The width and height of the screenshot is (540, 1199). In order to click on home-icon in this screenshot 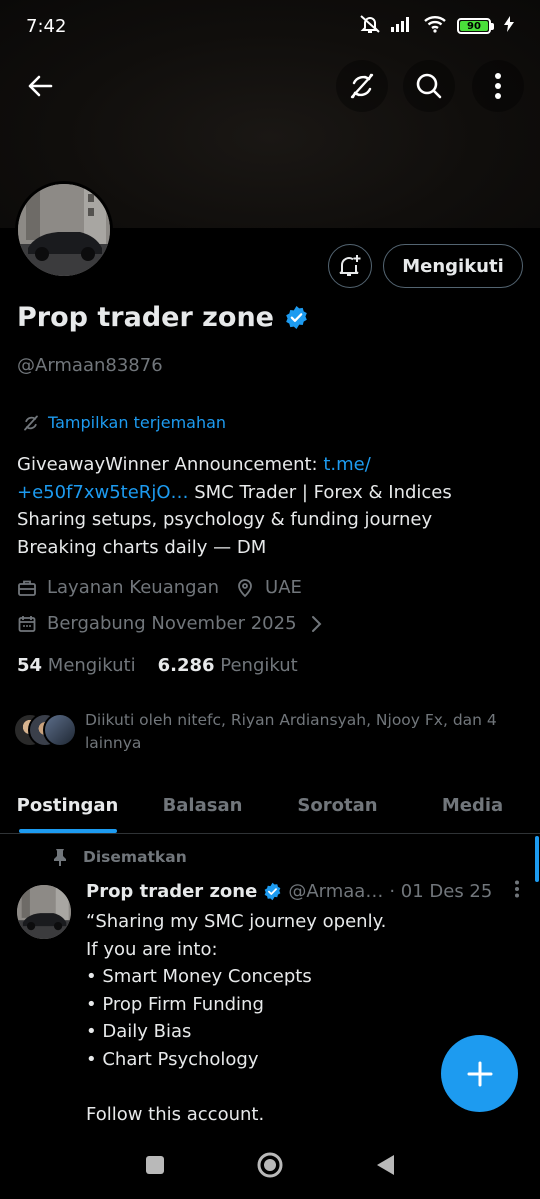, I will do `click(270, 1165)`.